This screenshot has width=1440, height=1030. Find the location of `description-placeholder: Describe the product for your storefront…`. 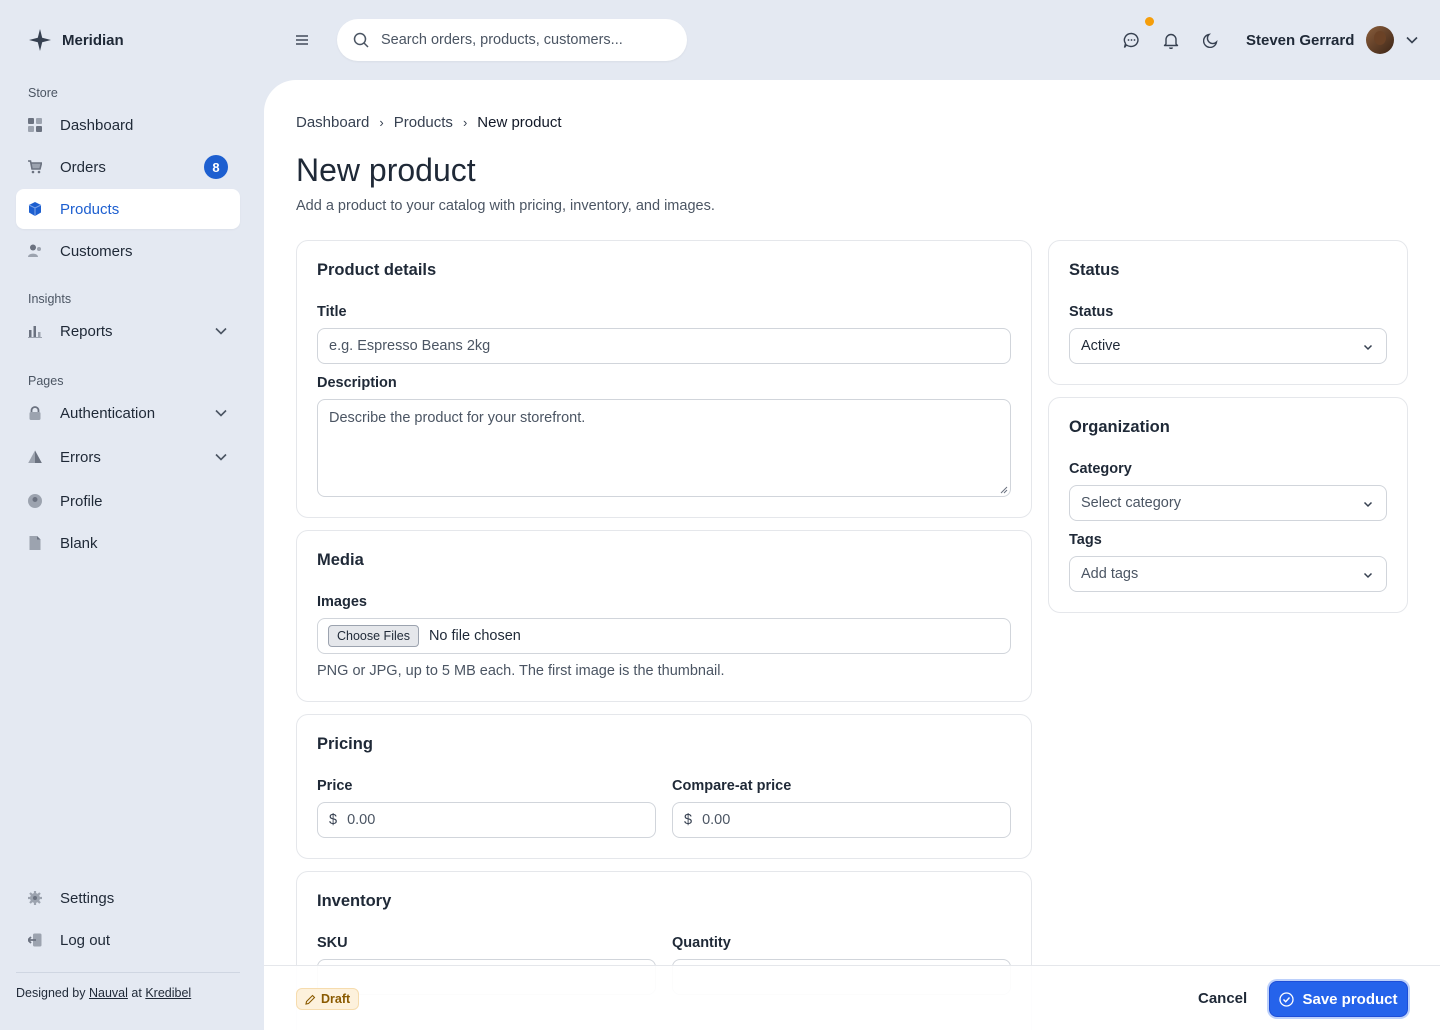

description-placeholder: Describe the product for your storefront… is located at coordinates (457, 418).